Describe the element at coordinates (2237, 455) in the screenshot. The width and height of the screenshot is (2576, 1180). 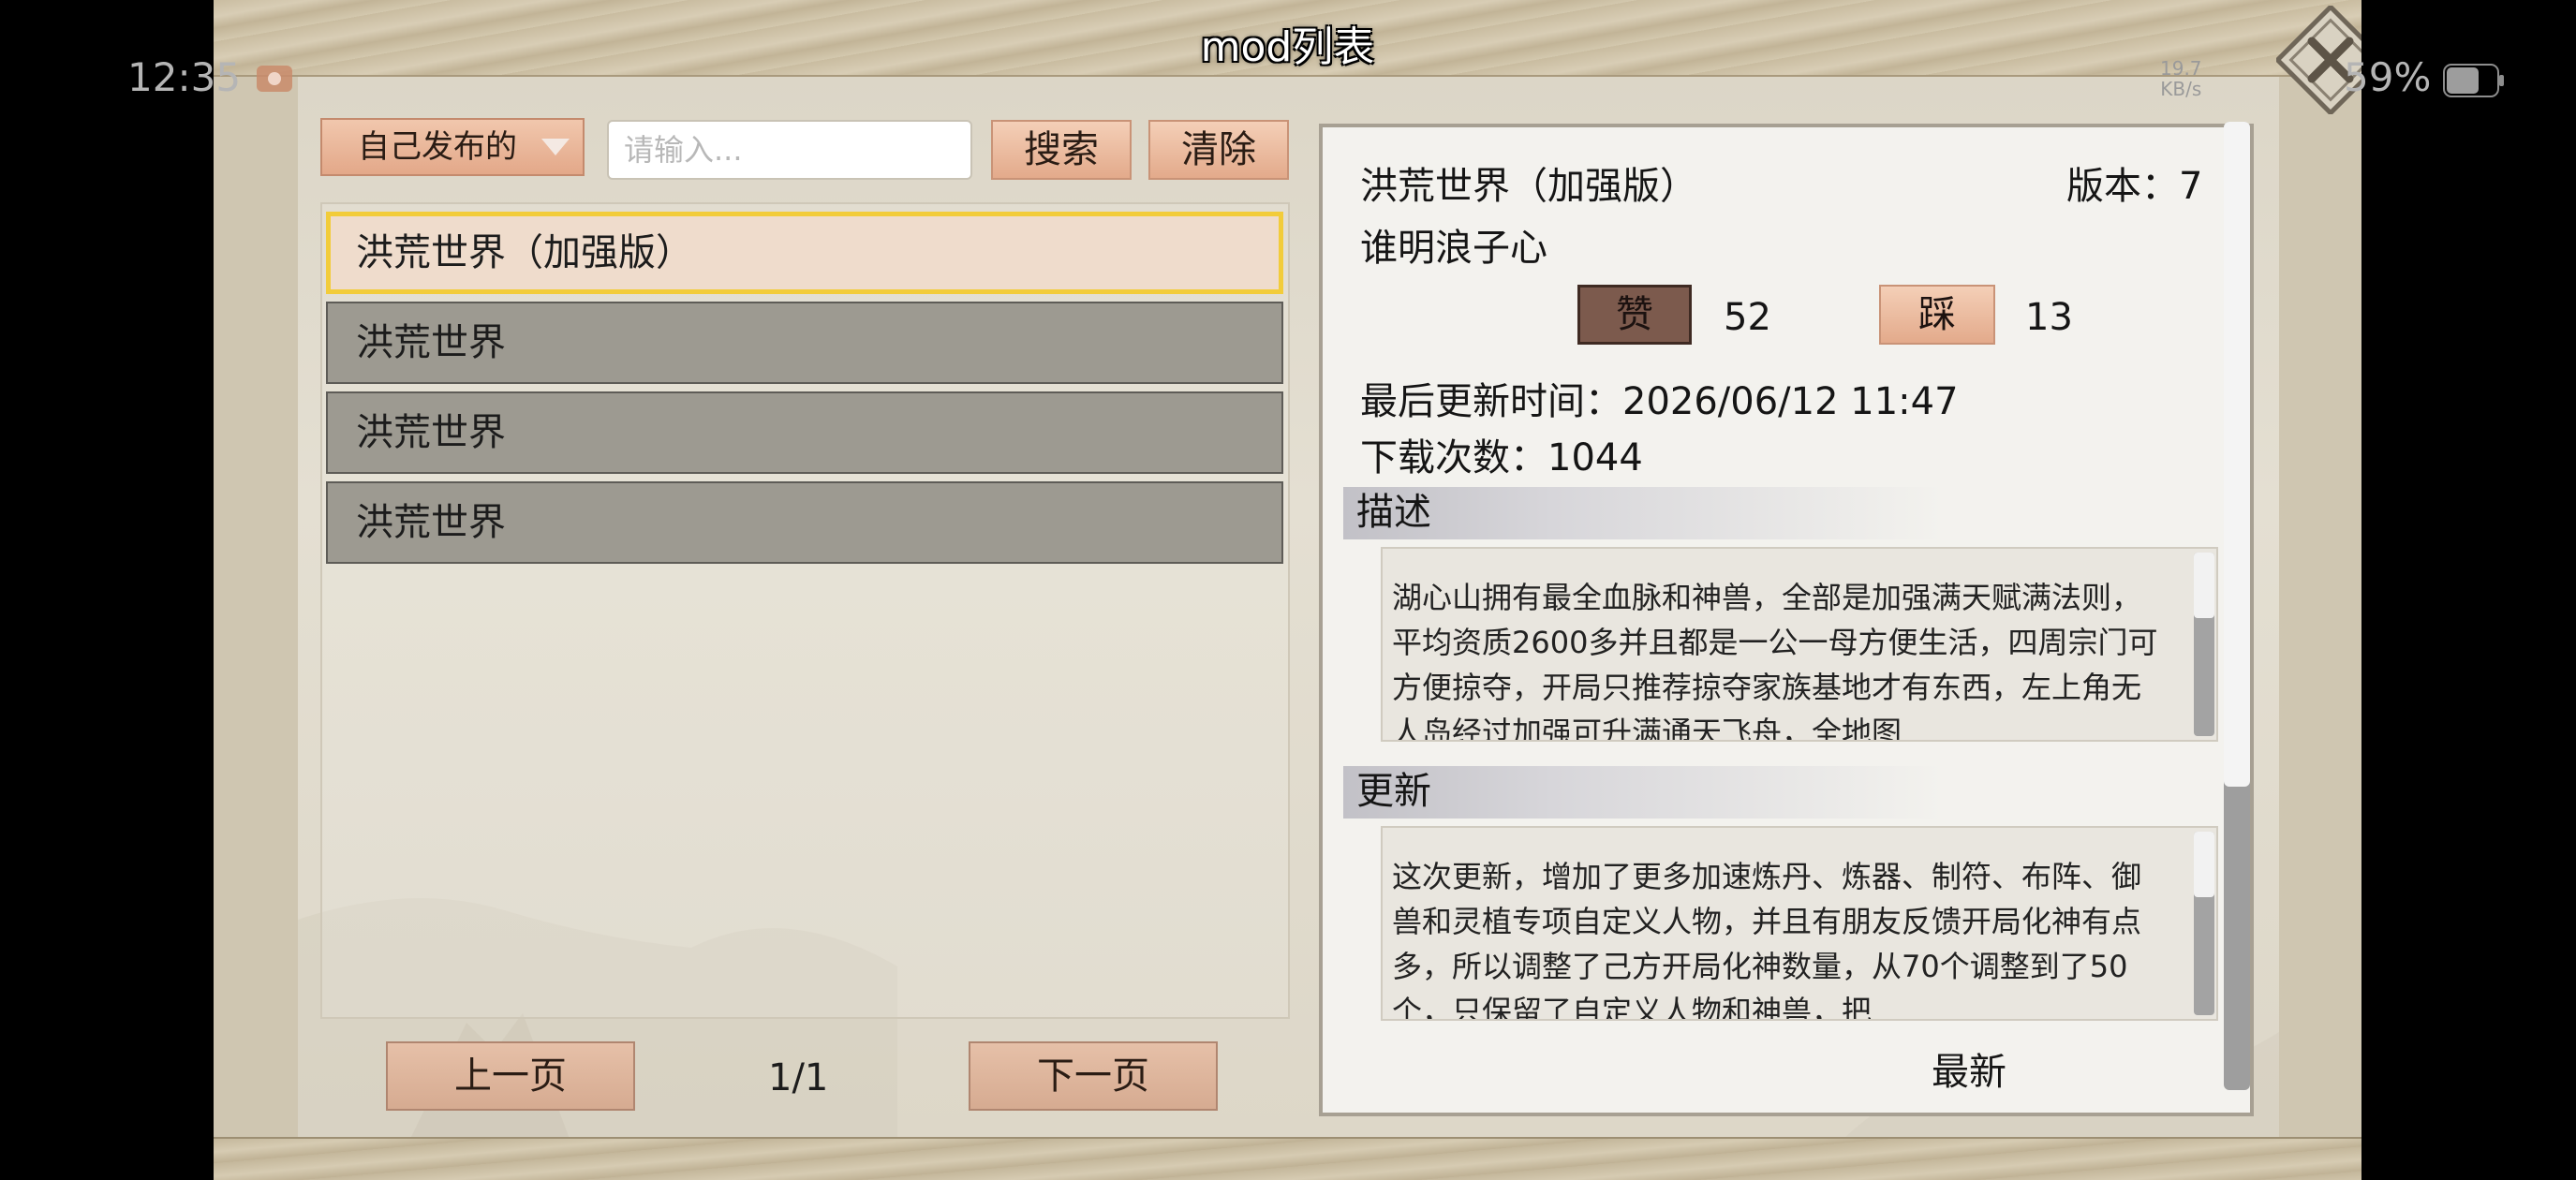
I see `detail-scroll-thumb` at that location.